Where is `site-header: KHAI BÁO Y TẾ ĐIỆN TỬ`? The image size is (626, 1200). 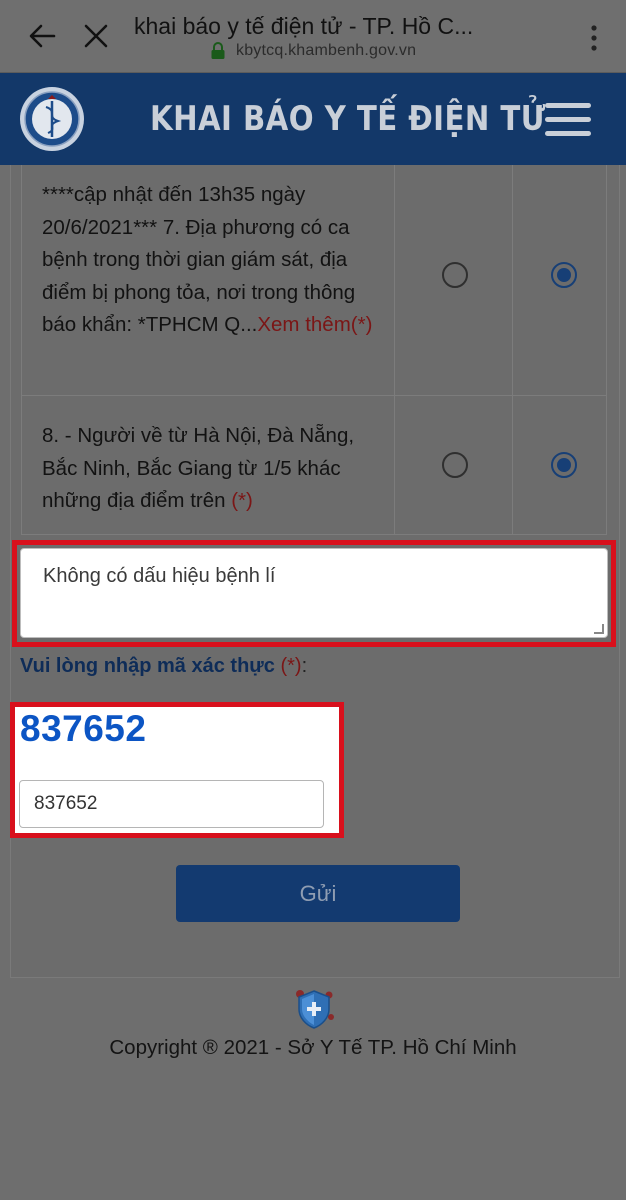
site-header: KHAI BÁO Y TẾ ĐIỆN TỬ is located at coordinates (313, 119).